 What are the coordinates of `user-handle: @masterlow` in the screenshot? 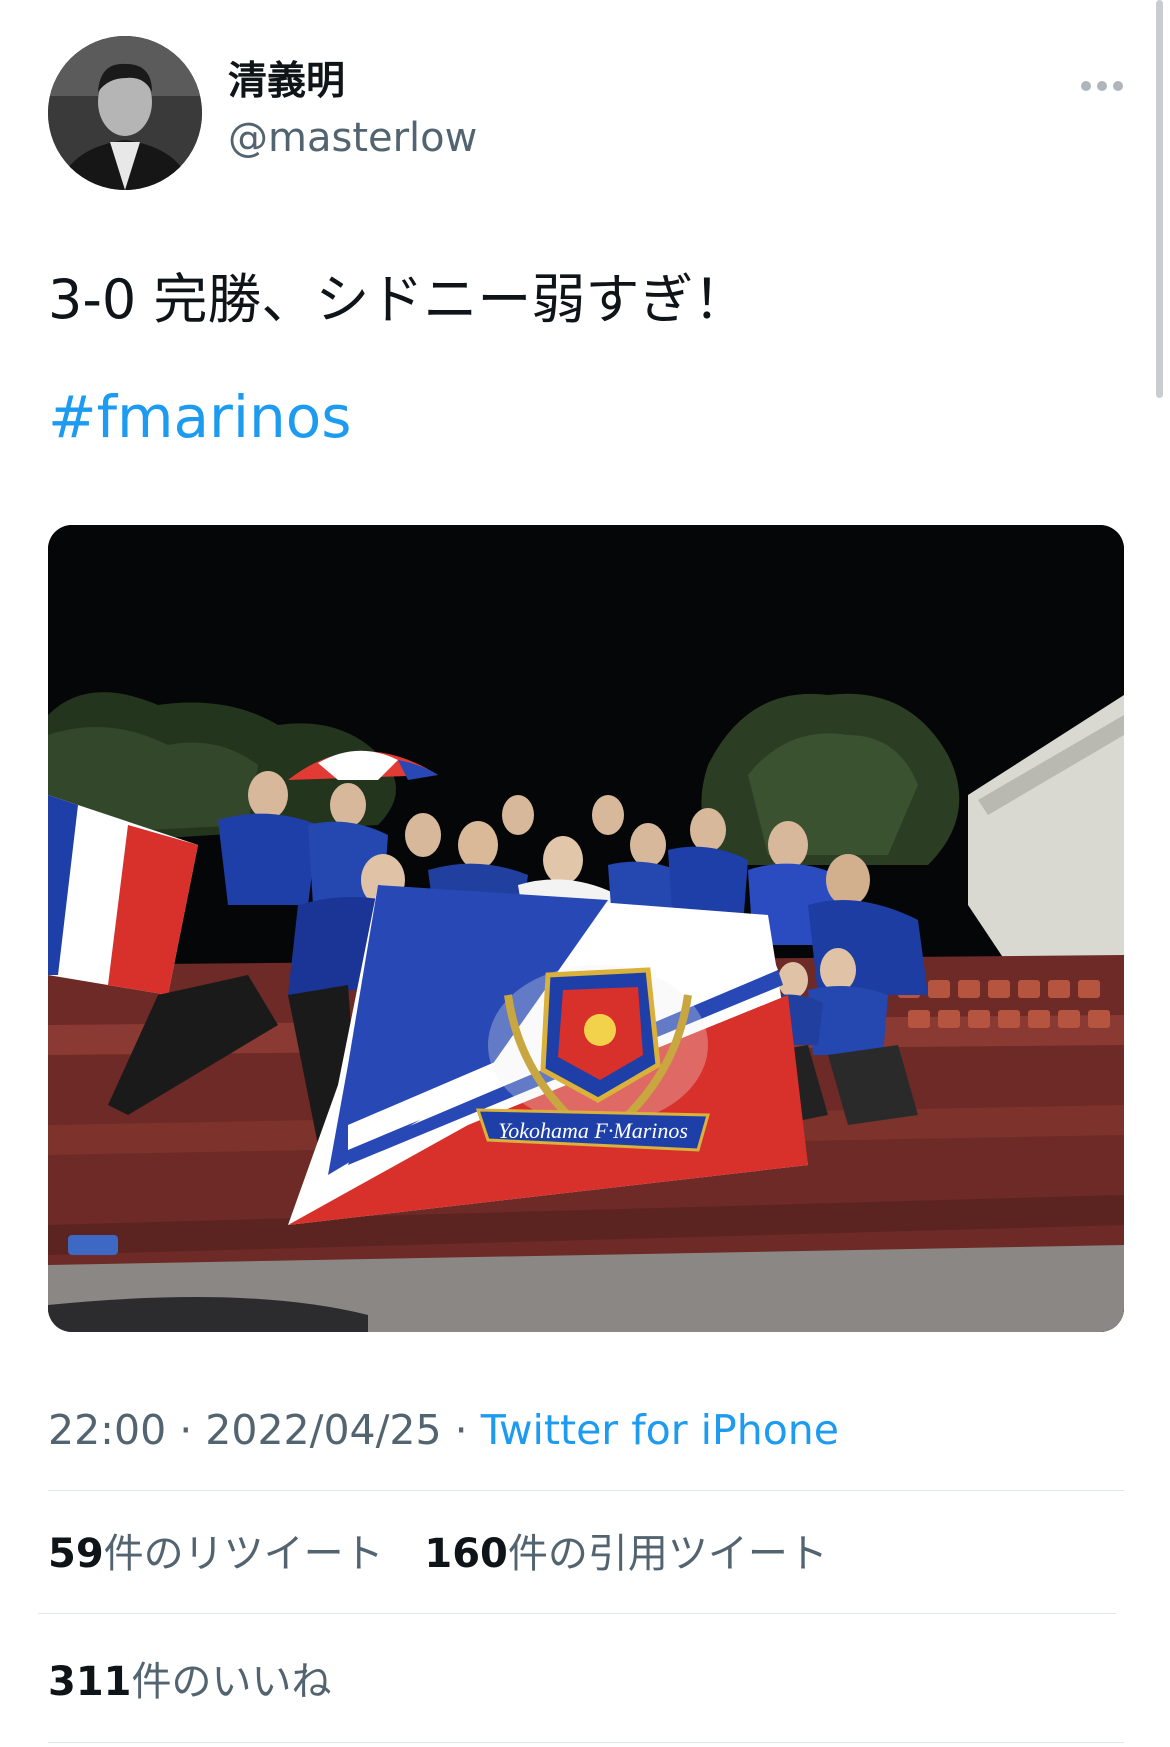 It's located at (352, 138).